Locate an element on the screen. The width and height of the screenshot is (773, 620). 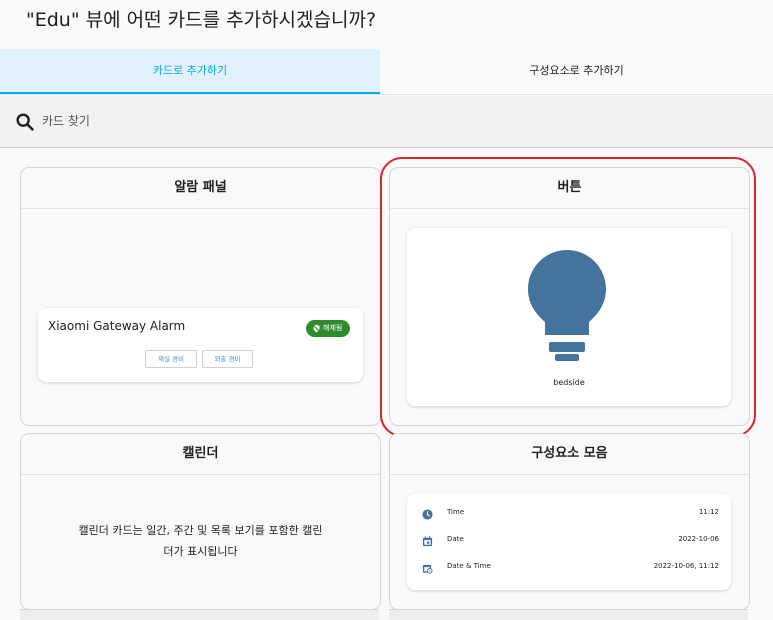
status-badge-label: 해제됨 is located at coordinates (333, 328).